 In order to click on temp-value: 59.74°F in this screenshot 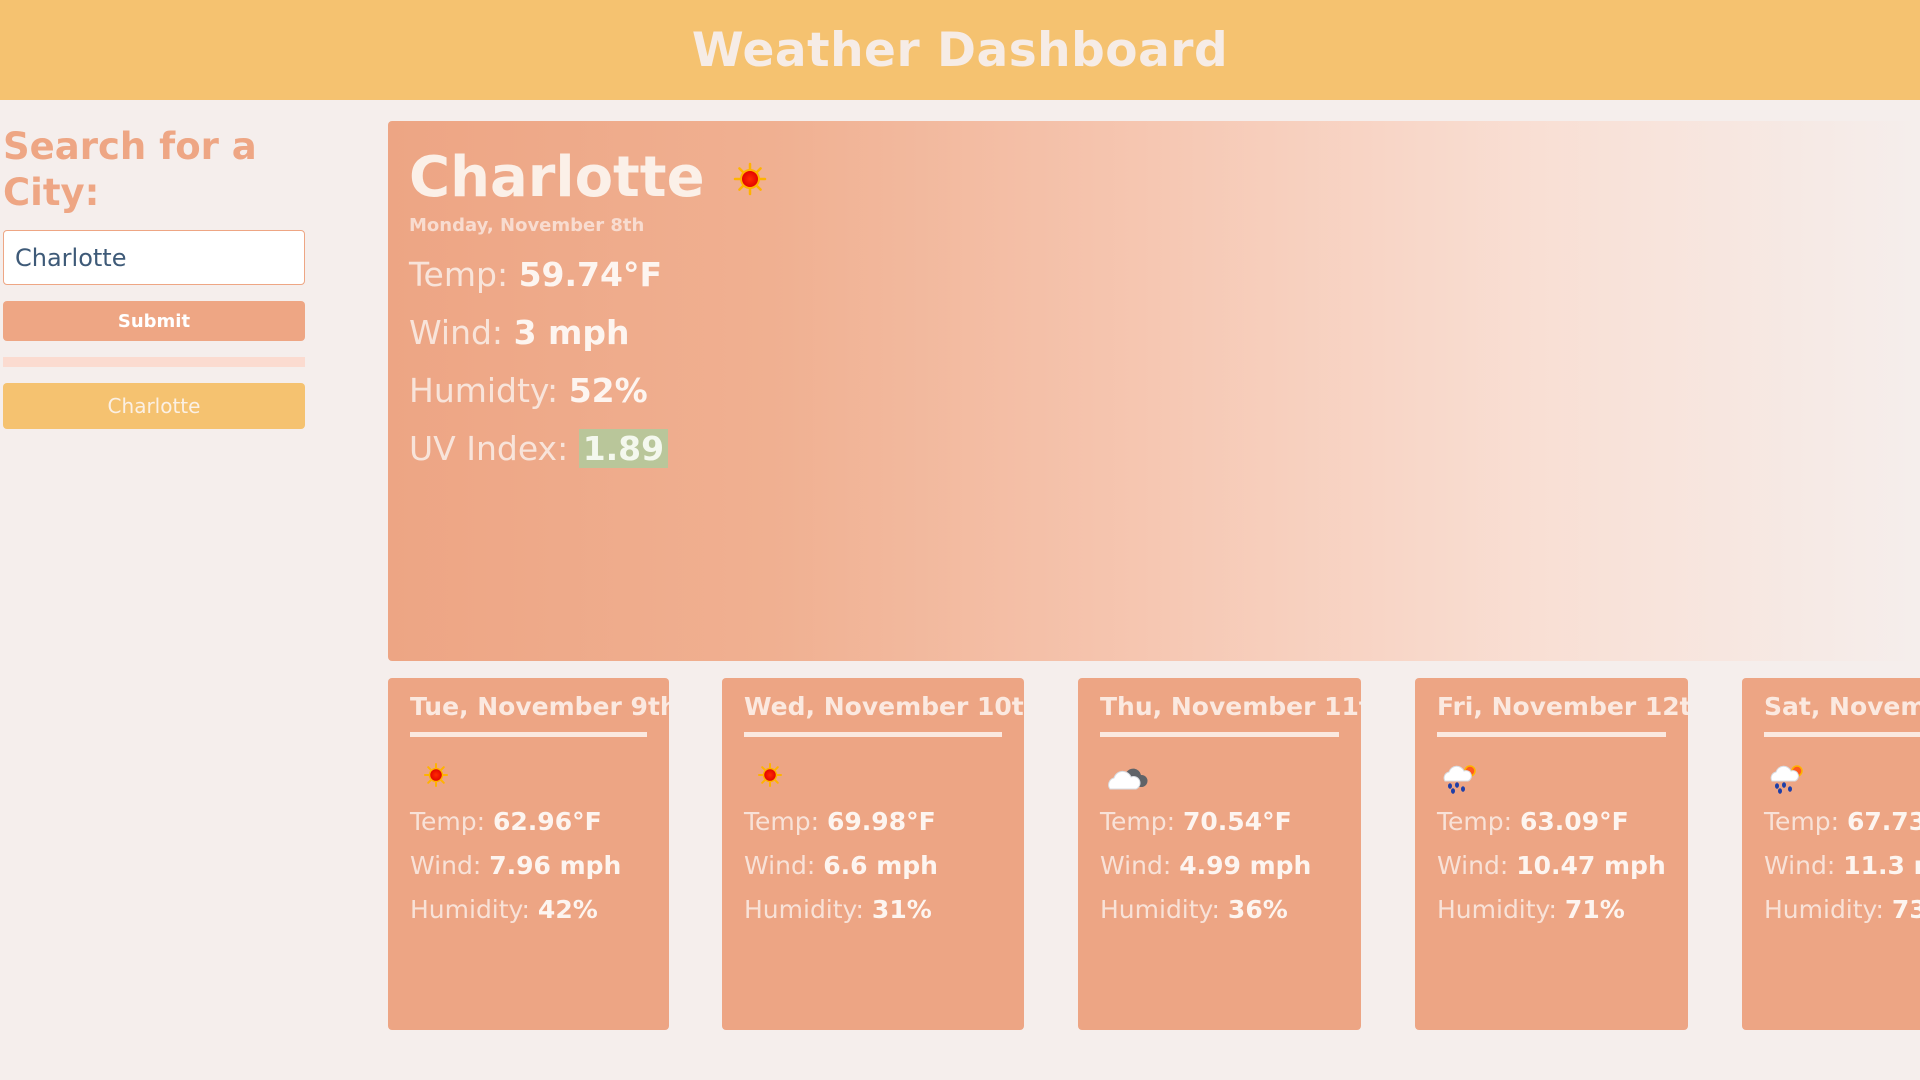, I will do `click(590, 274)`.